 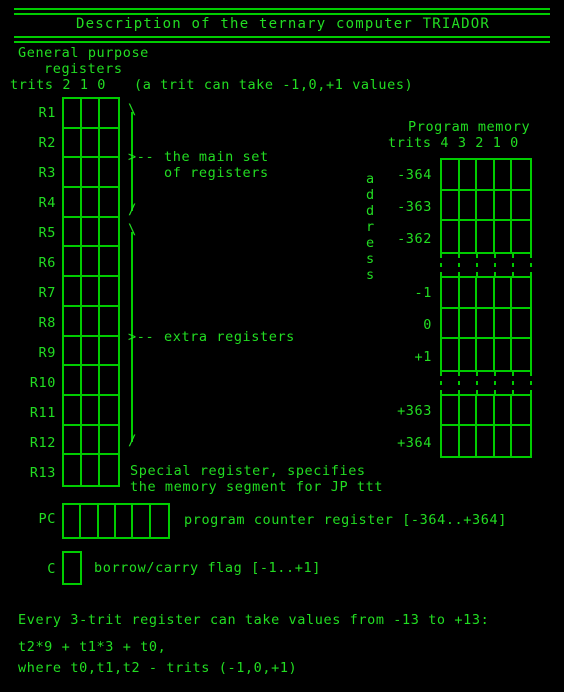 What do you see at coordinates (47, 173) in the screenshot?
I see `register-label-r3: R3` at bounding box center [47, 173].